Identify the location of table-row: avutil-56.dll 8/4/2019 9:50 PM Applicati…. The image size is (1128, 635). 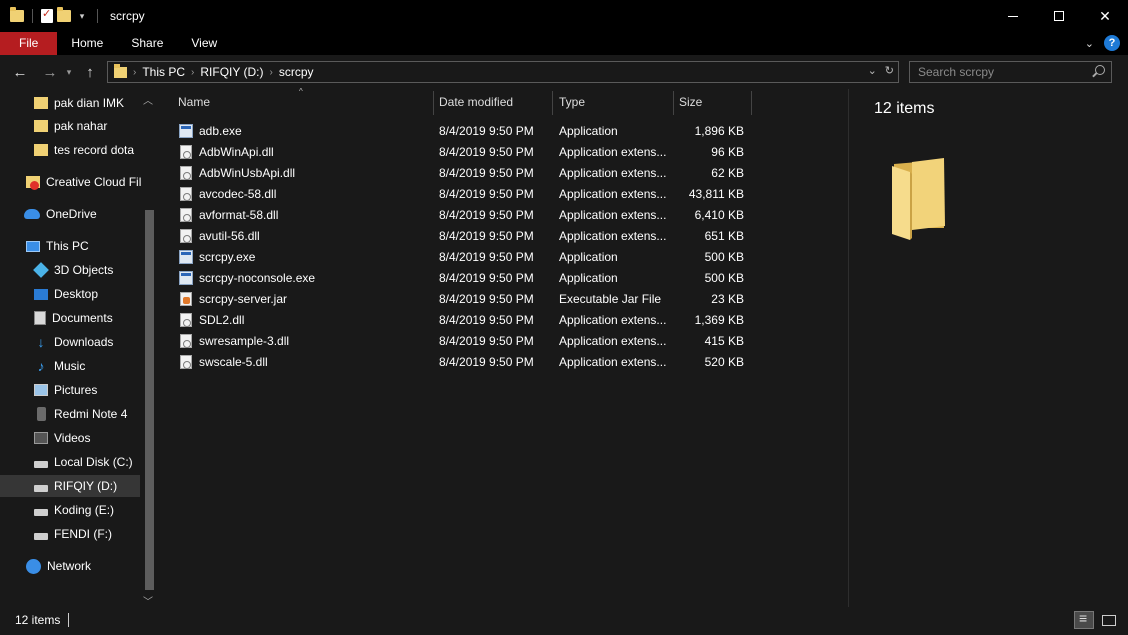
(467, 236).